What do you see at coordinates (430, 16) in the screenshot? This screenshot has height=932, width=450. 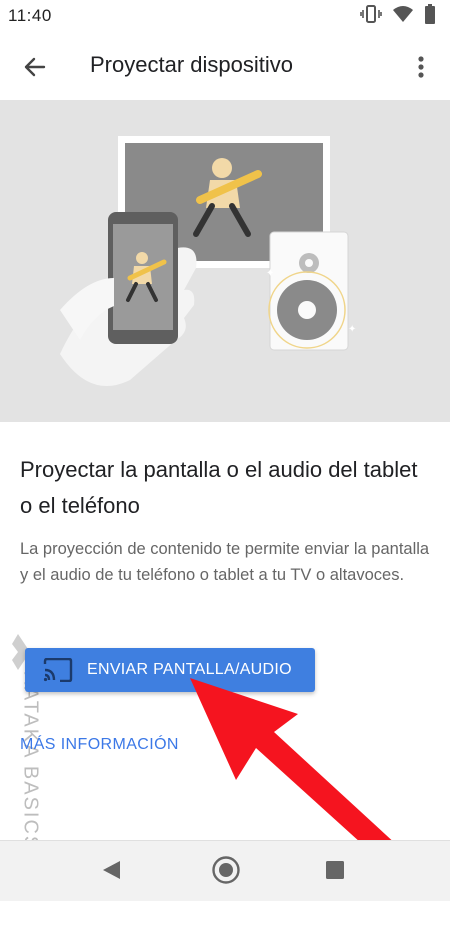 I see `battery-icon` at bounding box center [430, 16].